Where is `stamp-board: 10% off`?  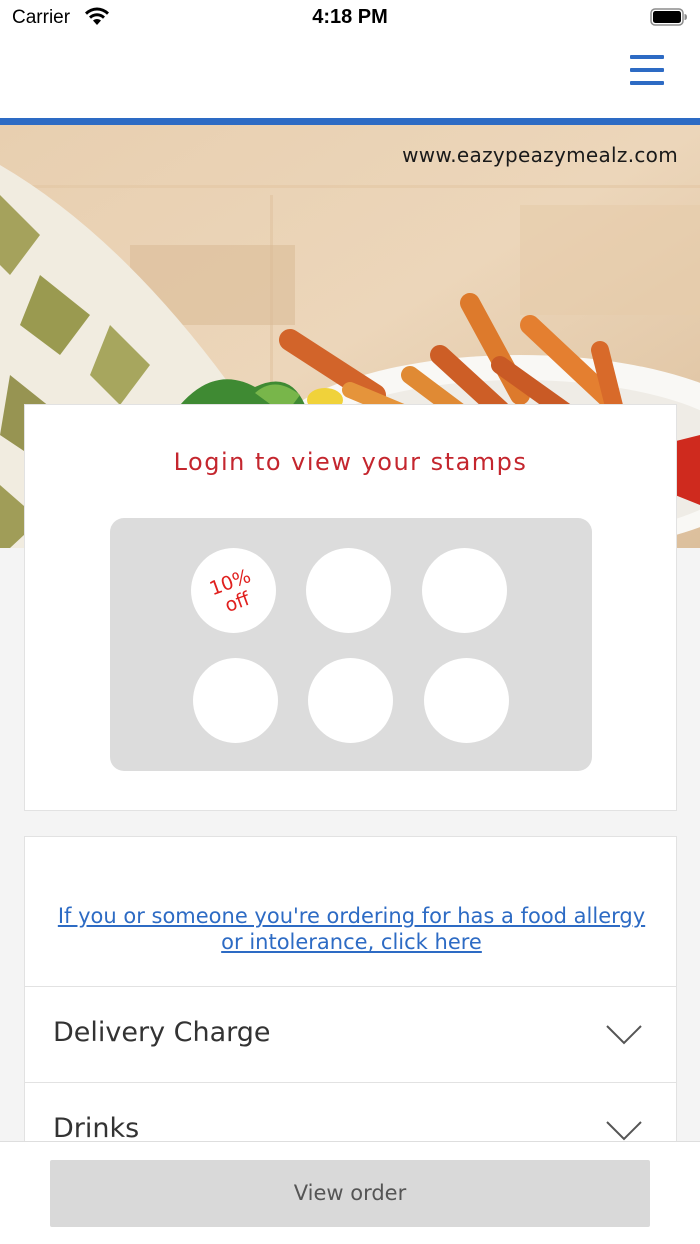
stamp-board: 10% off is located at coordinates (351, 644).